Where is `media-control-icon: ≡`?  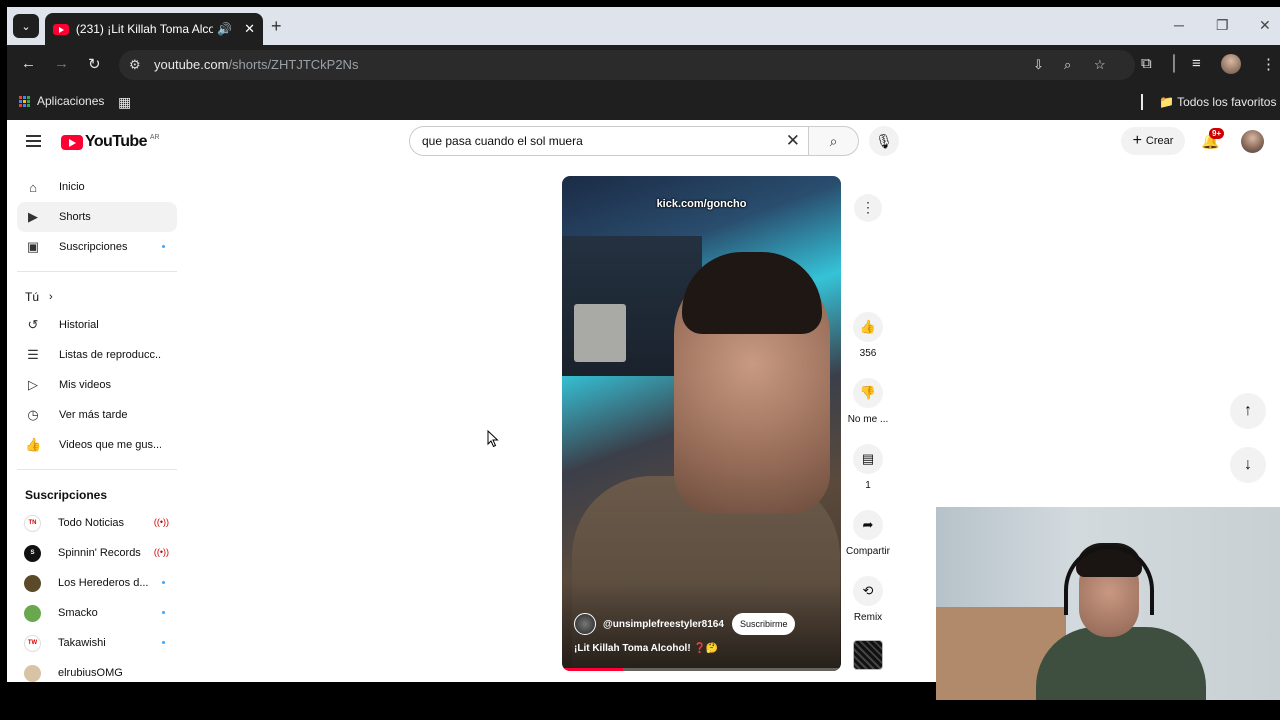 media-control-icon: ≡ is located at coordinates (1196, 63).